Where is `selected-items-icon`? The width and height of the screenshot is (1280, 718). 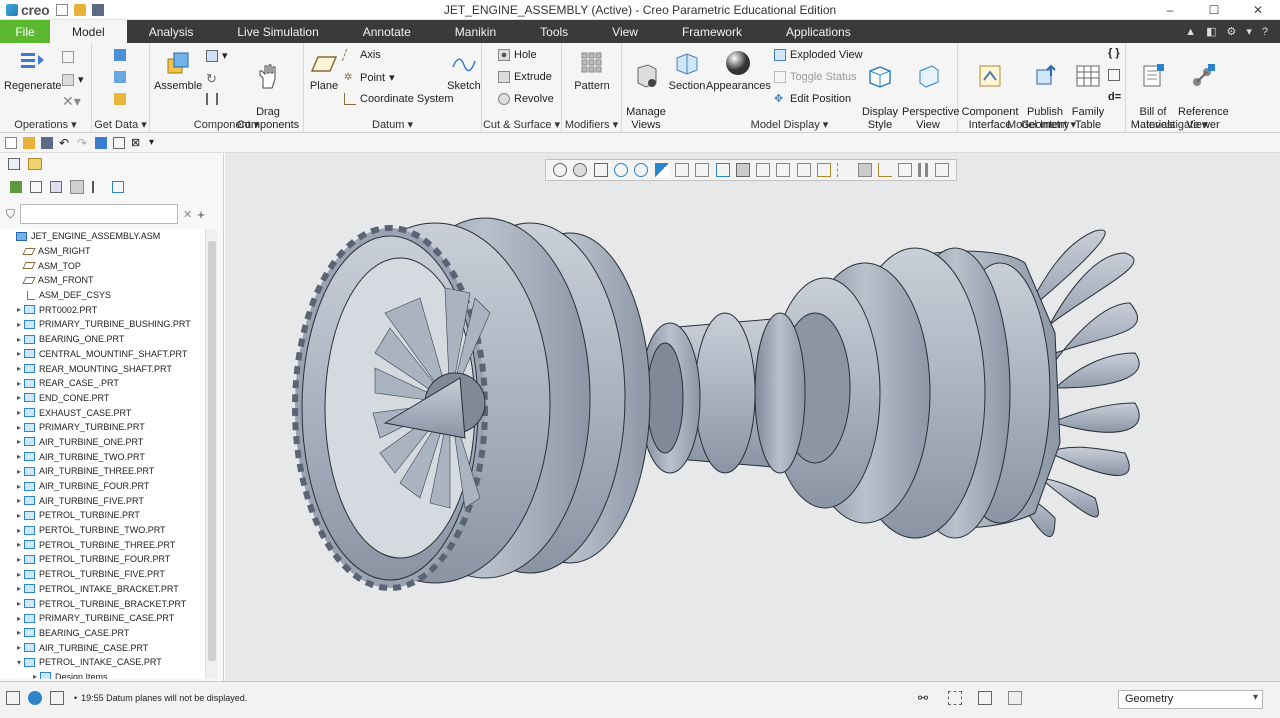
selected-items-icon is located at coordinates (985, 698).